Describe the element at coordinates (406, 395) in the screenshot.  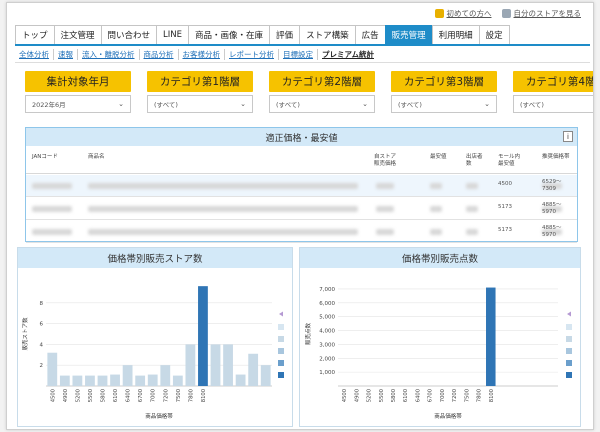
I see `x-tick-label: 6100` at that location.